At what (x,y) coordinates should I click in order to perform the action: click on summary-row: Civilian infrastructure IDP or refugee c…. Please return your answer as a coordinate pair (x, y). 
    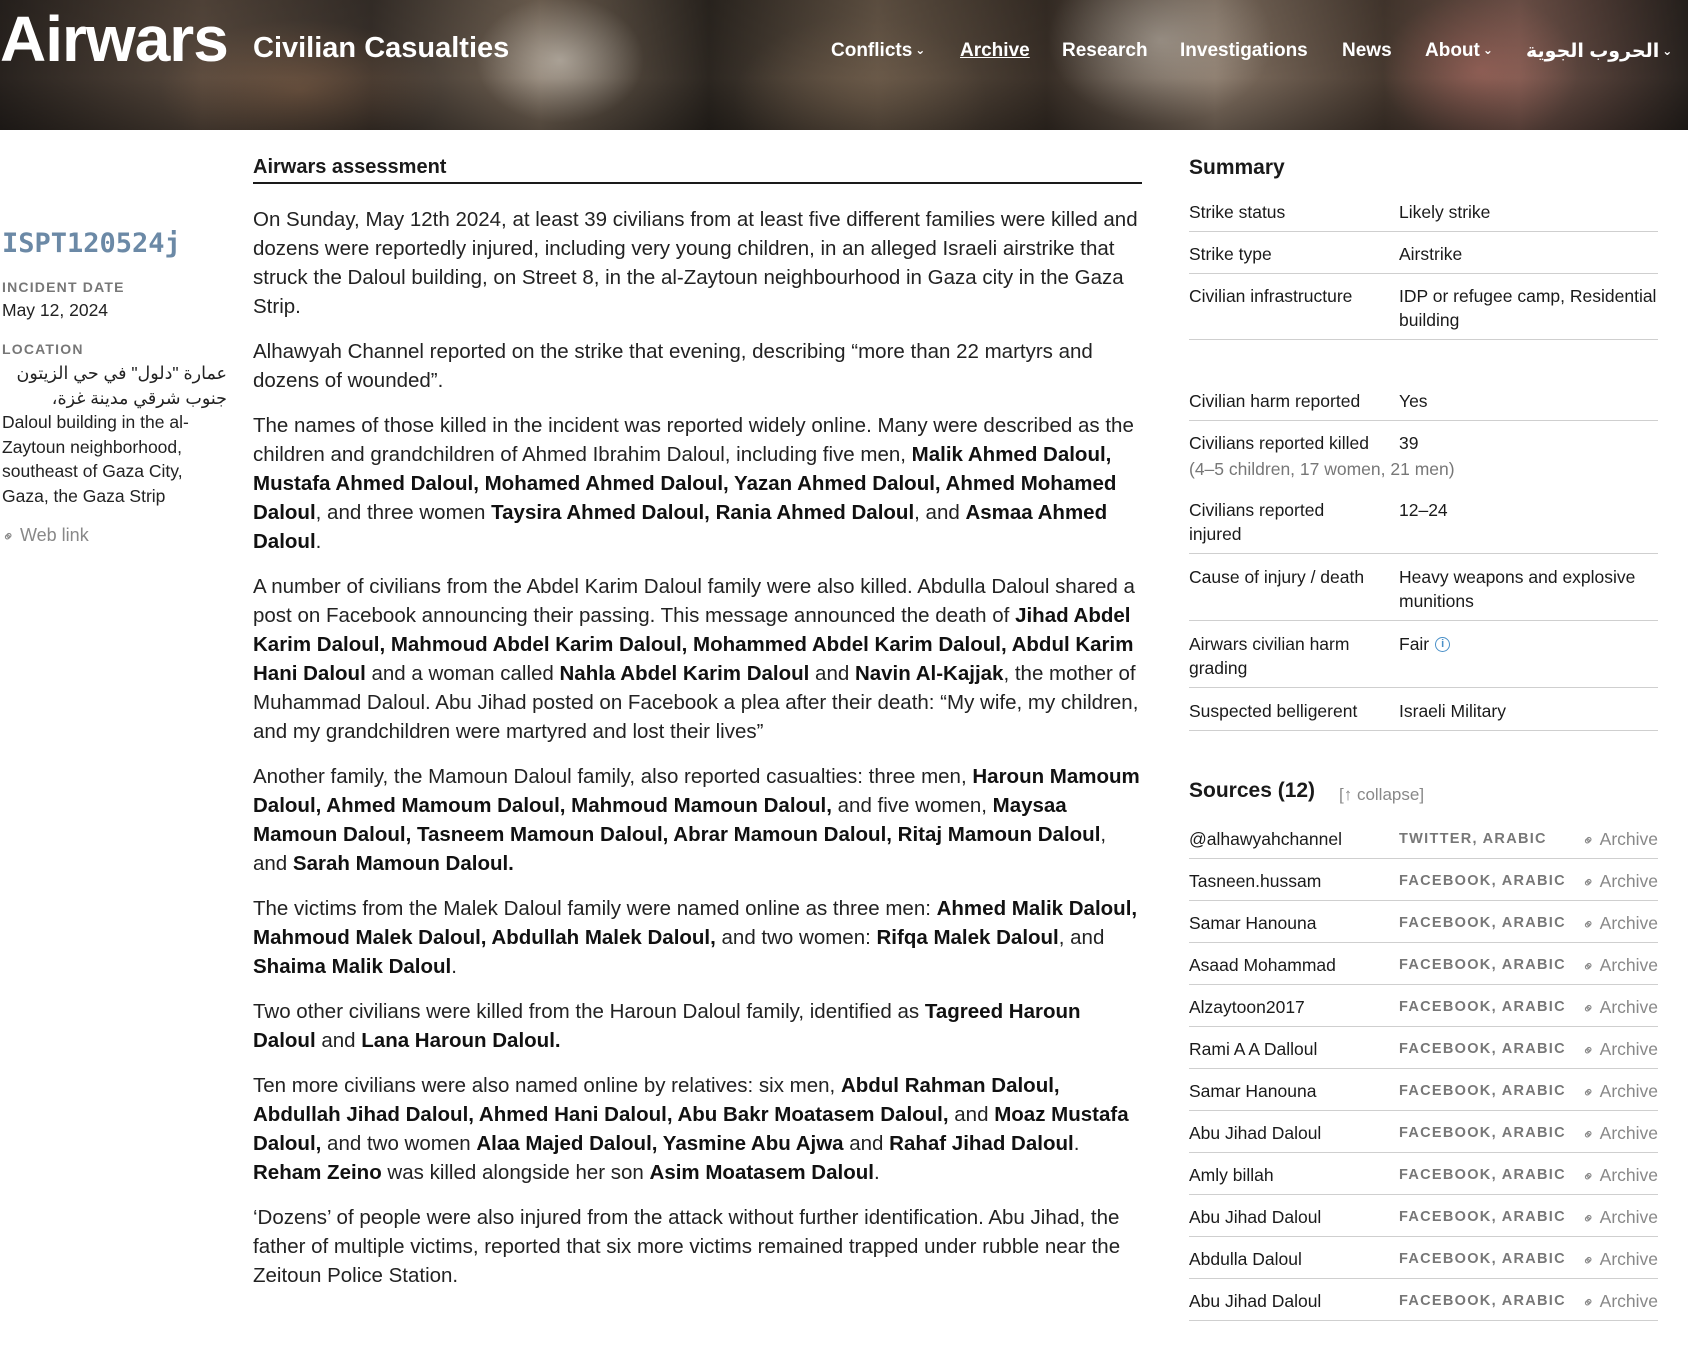
    Looking at the image, I should click on (1423, 311).